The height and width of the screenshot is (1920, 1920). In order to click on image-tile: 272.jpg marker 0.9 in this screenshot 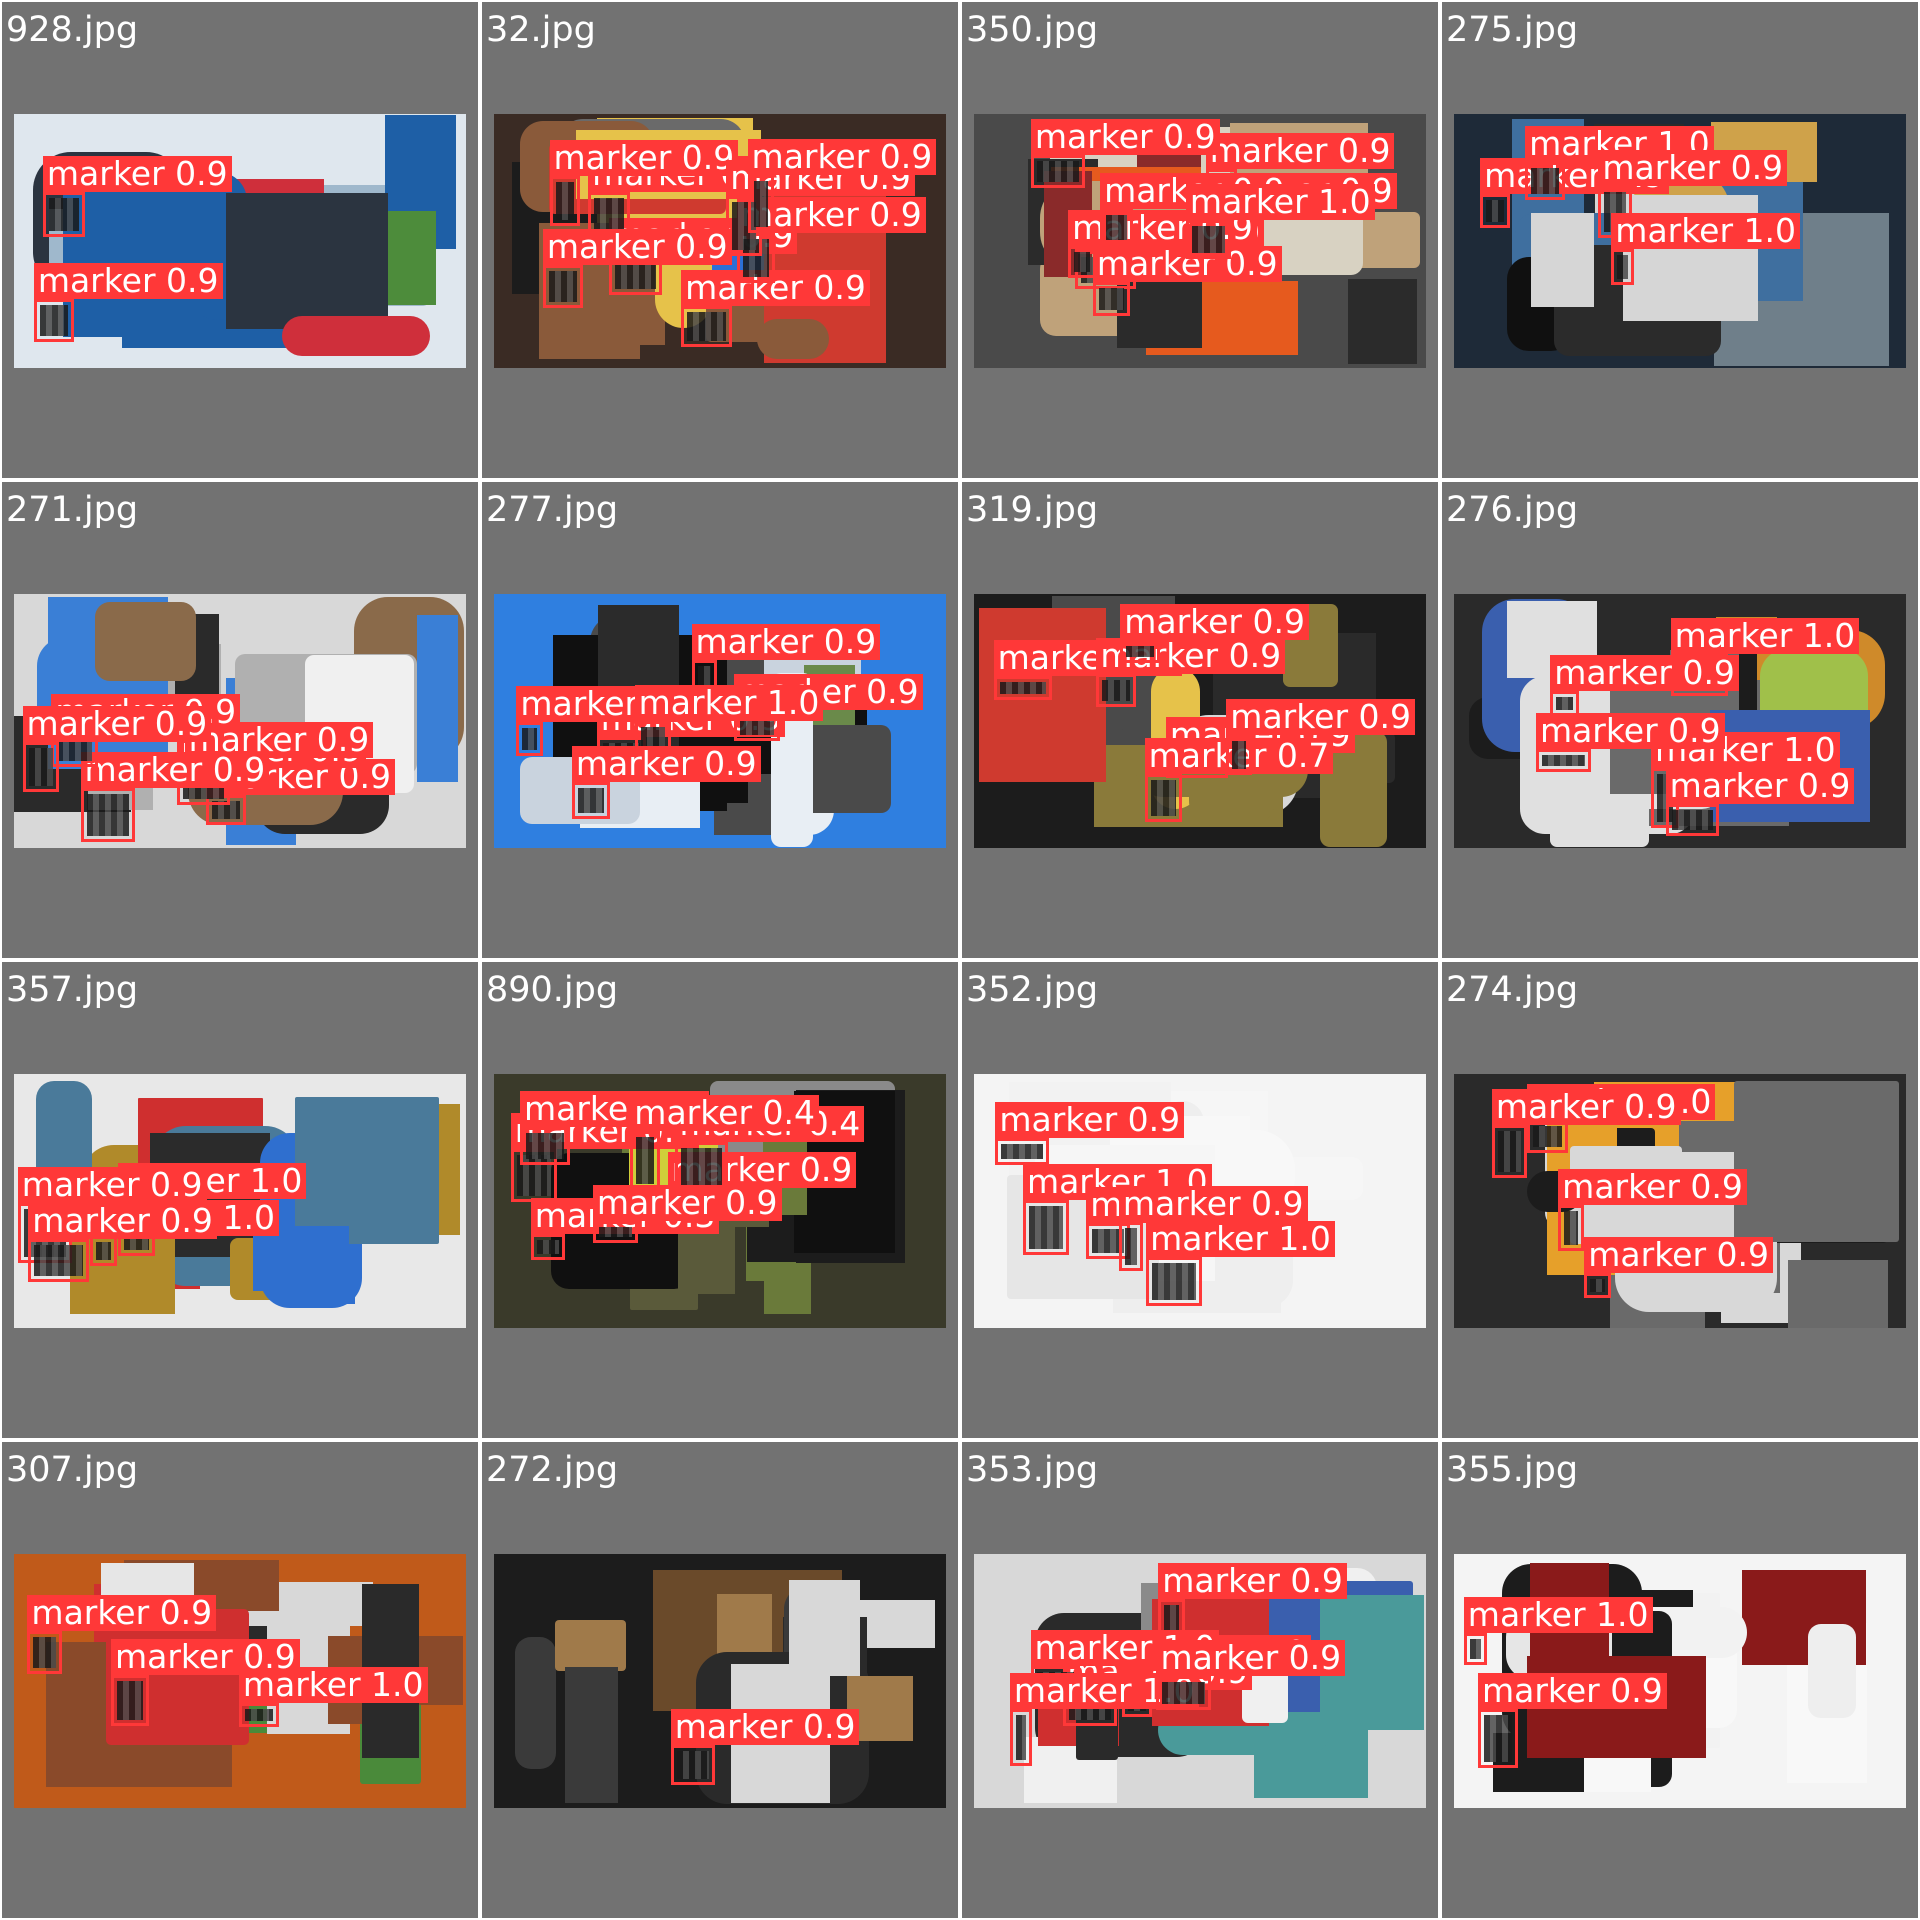, I will do `click(720, 1680)`.